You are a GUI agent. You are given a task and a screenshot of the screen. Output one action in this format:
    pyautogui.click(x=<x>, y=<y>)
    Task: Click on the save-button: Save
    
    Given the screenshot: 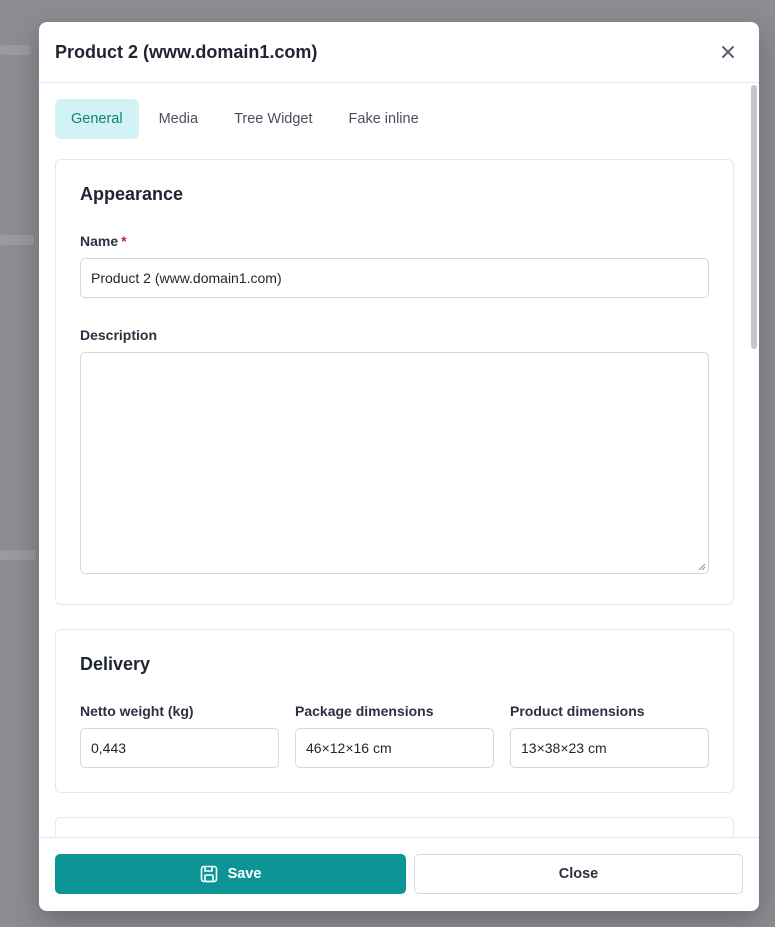 What is the action you would take?
    pyautogui.click(x=230, y=874)
    